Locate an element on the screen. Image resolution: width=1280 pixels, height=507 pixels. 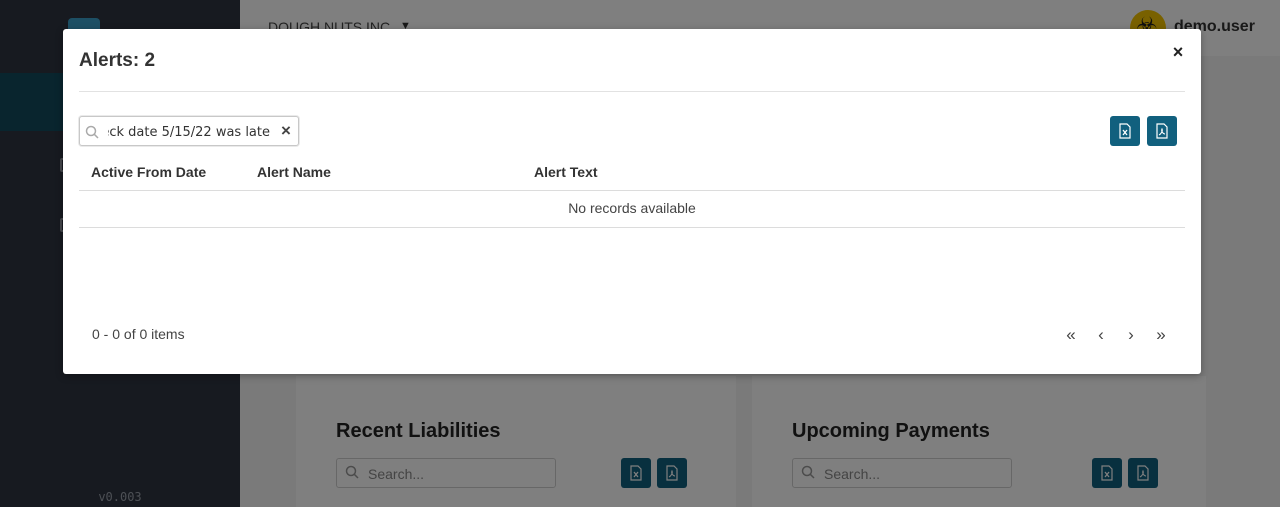
alert-search-box: × is located at coordinates (189, 131).